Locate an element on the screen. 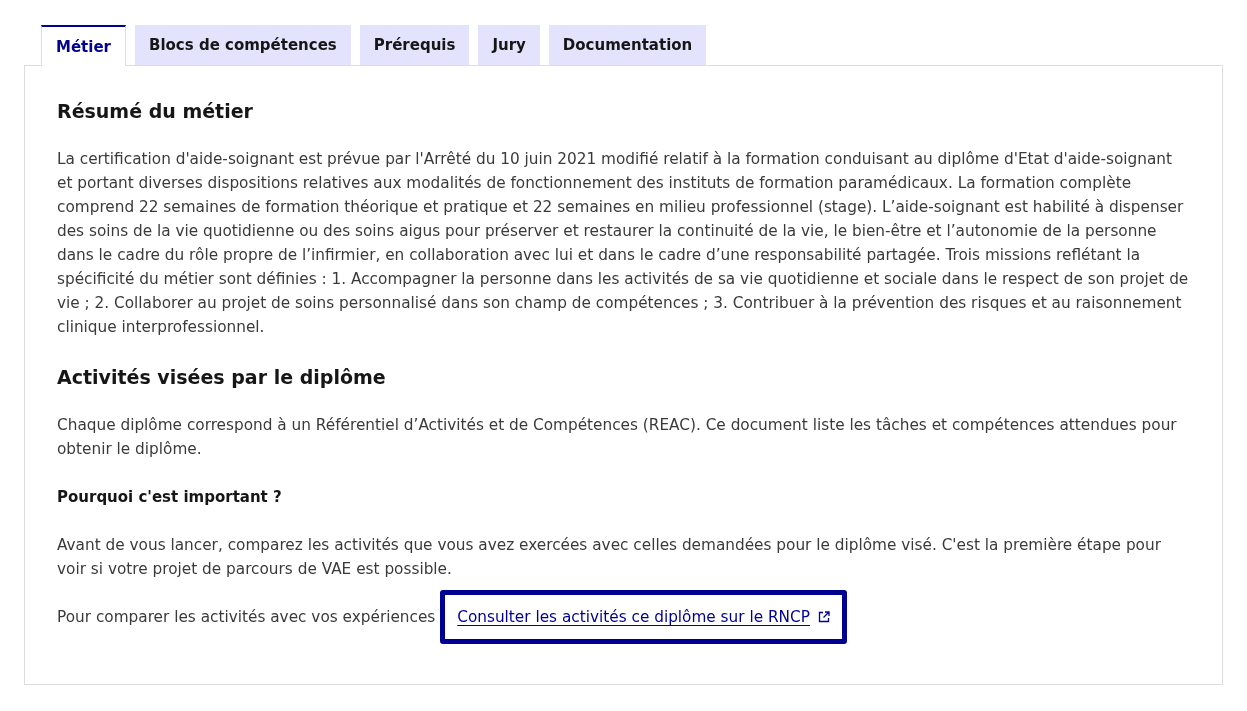 The image size is (1247, 711). tab: Blocs de compétences is located at coordinates (243, 45).